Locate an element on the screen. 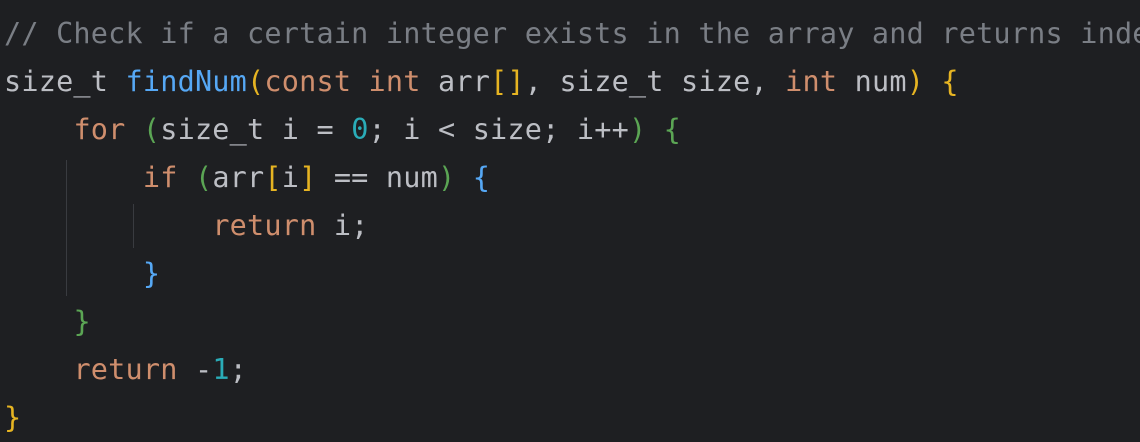  keyword-token: if is located at coordinates (168, 177).